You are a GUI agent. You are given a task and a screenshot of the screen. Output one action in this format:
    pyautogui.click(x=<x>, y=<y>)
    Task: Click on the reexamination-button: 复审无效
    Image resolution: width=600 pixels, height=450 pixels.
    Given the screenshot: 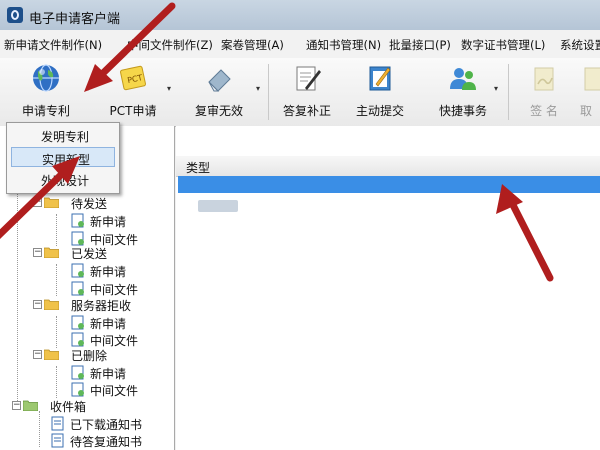 What is the action you would take?
    pyautogui.click(x=219, y=91)
    